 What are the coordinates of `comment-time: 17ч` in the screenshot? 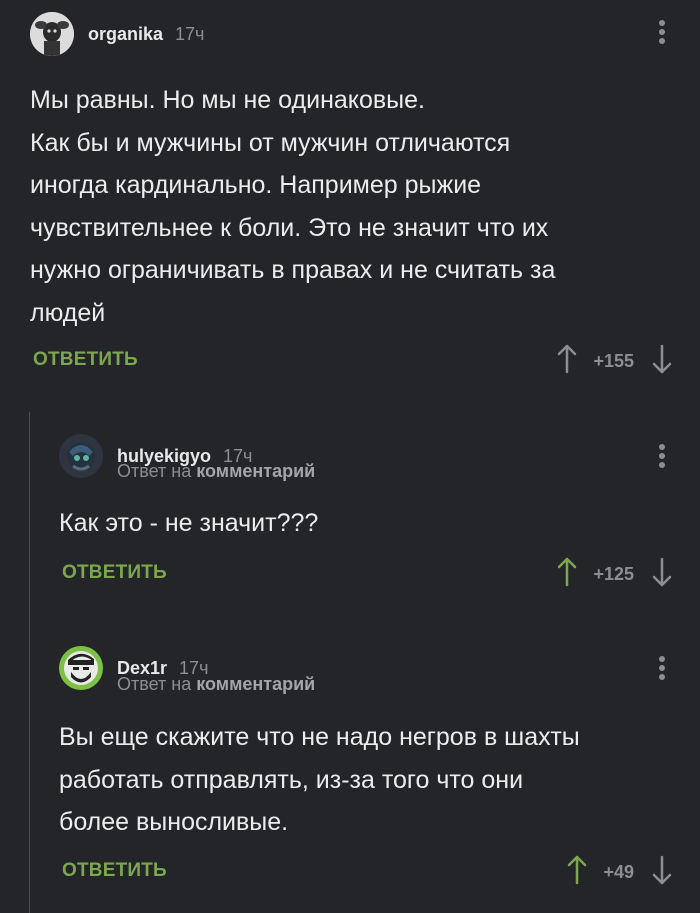 It's located at (190, 33).